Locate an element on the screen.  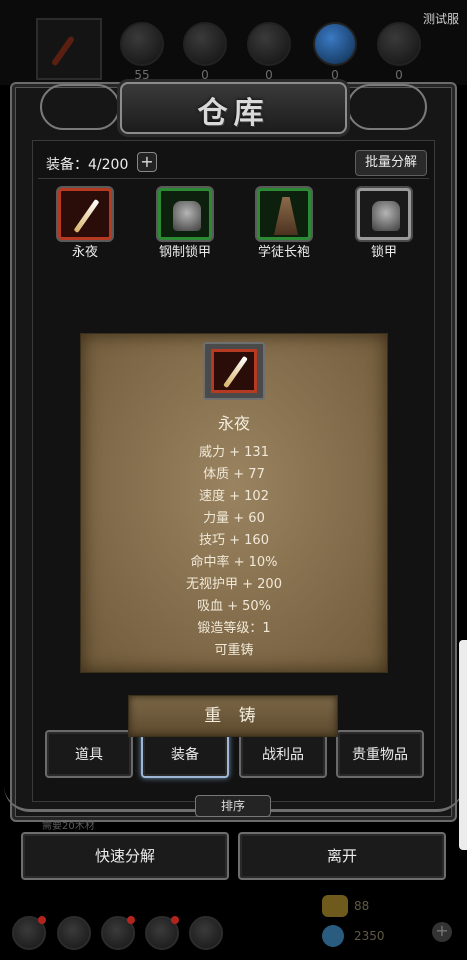
gold-value: 88 is located at coordinates (362, 906).